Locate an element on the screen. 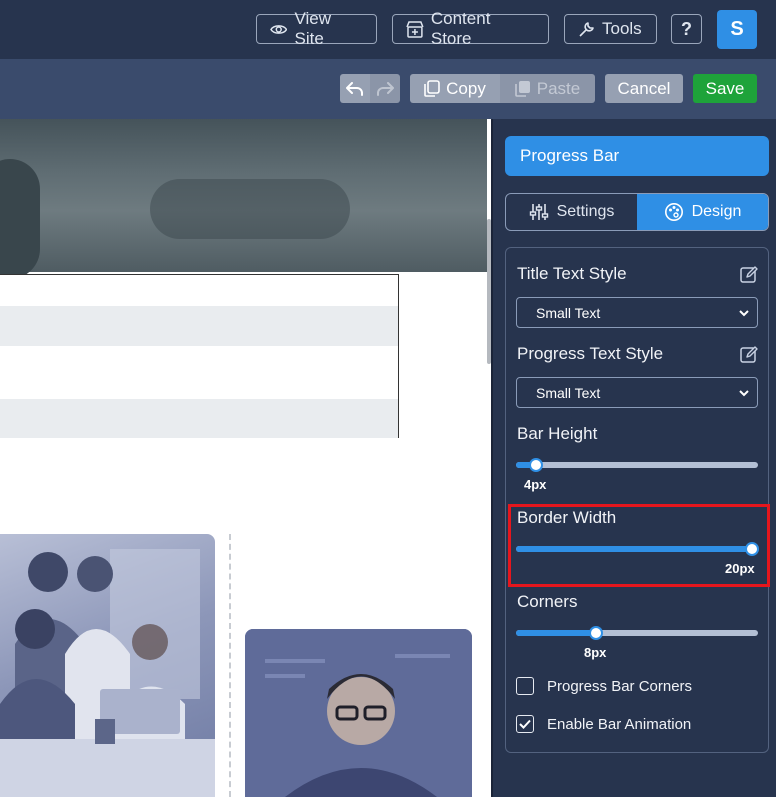 The image size is (776, 797). title-text-style-label: Title Text Style is located at coordinates (572, 273).